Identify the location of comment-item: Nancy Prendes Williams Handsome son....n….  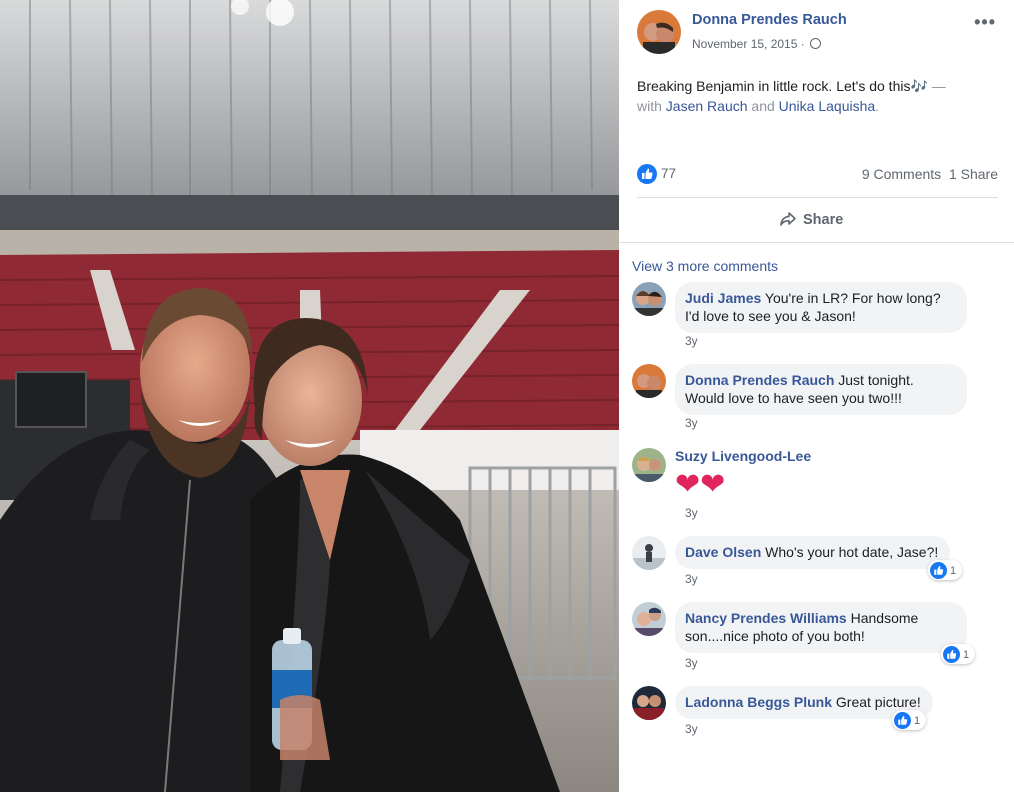
(817, 637).